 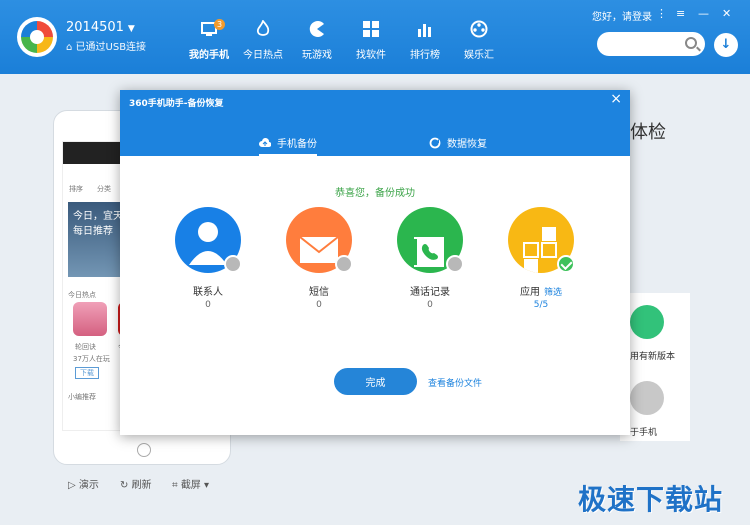 What do you see at coordinates (691, 43) in the screenshot?
I see `search-icon` at bounding box center [691, 43].